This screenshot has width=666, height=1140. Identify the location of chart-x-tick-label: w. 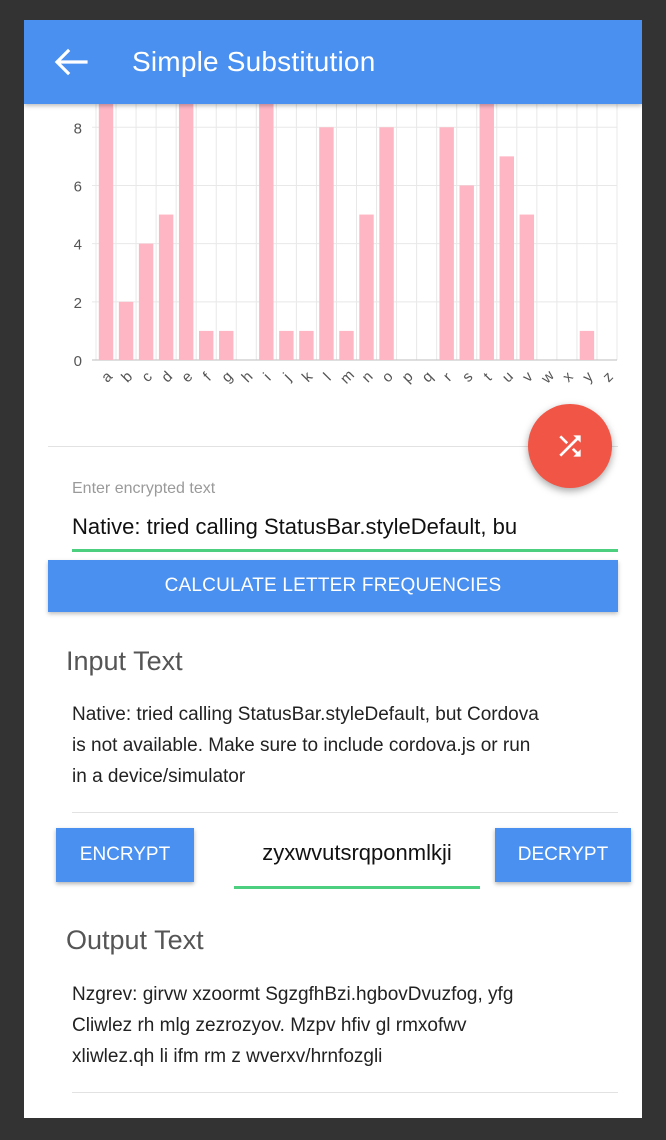
(547, 377).